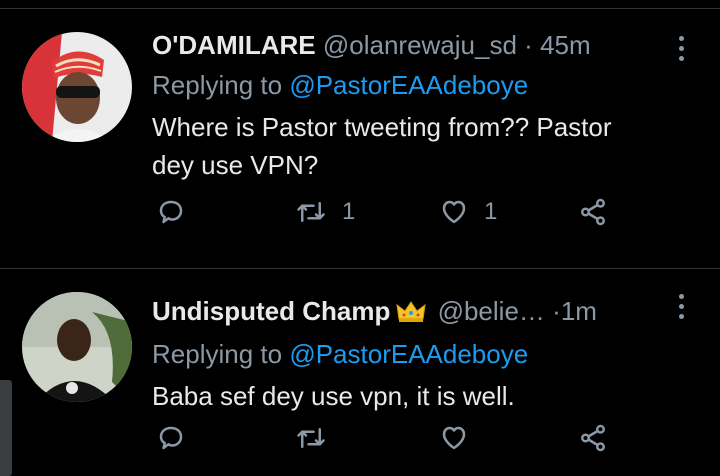 The height and width of the screenshot is (476, 720). What do you see at coordinates (6, 428) in the screenshot?
I see `scroll-handle` at bounding box center [6, 428].